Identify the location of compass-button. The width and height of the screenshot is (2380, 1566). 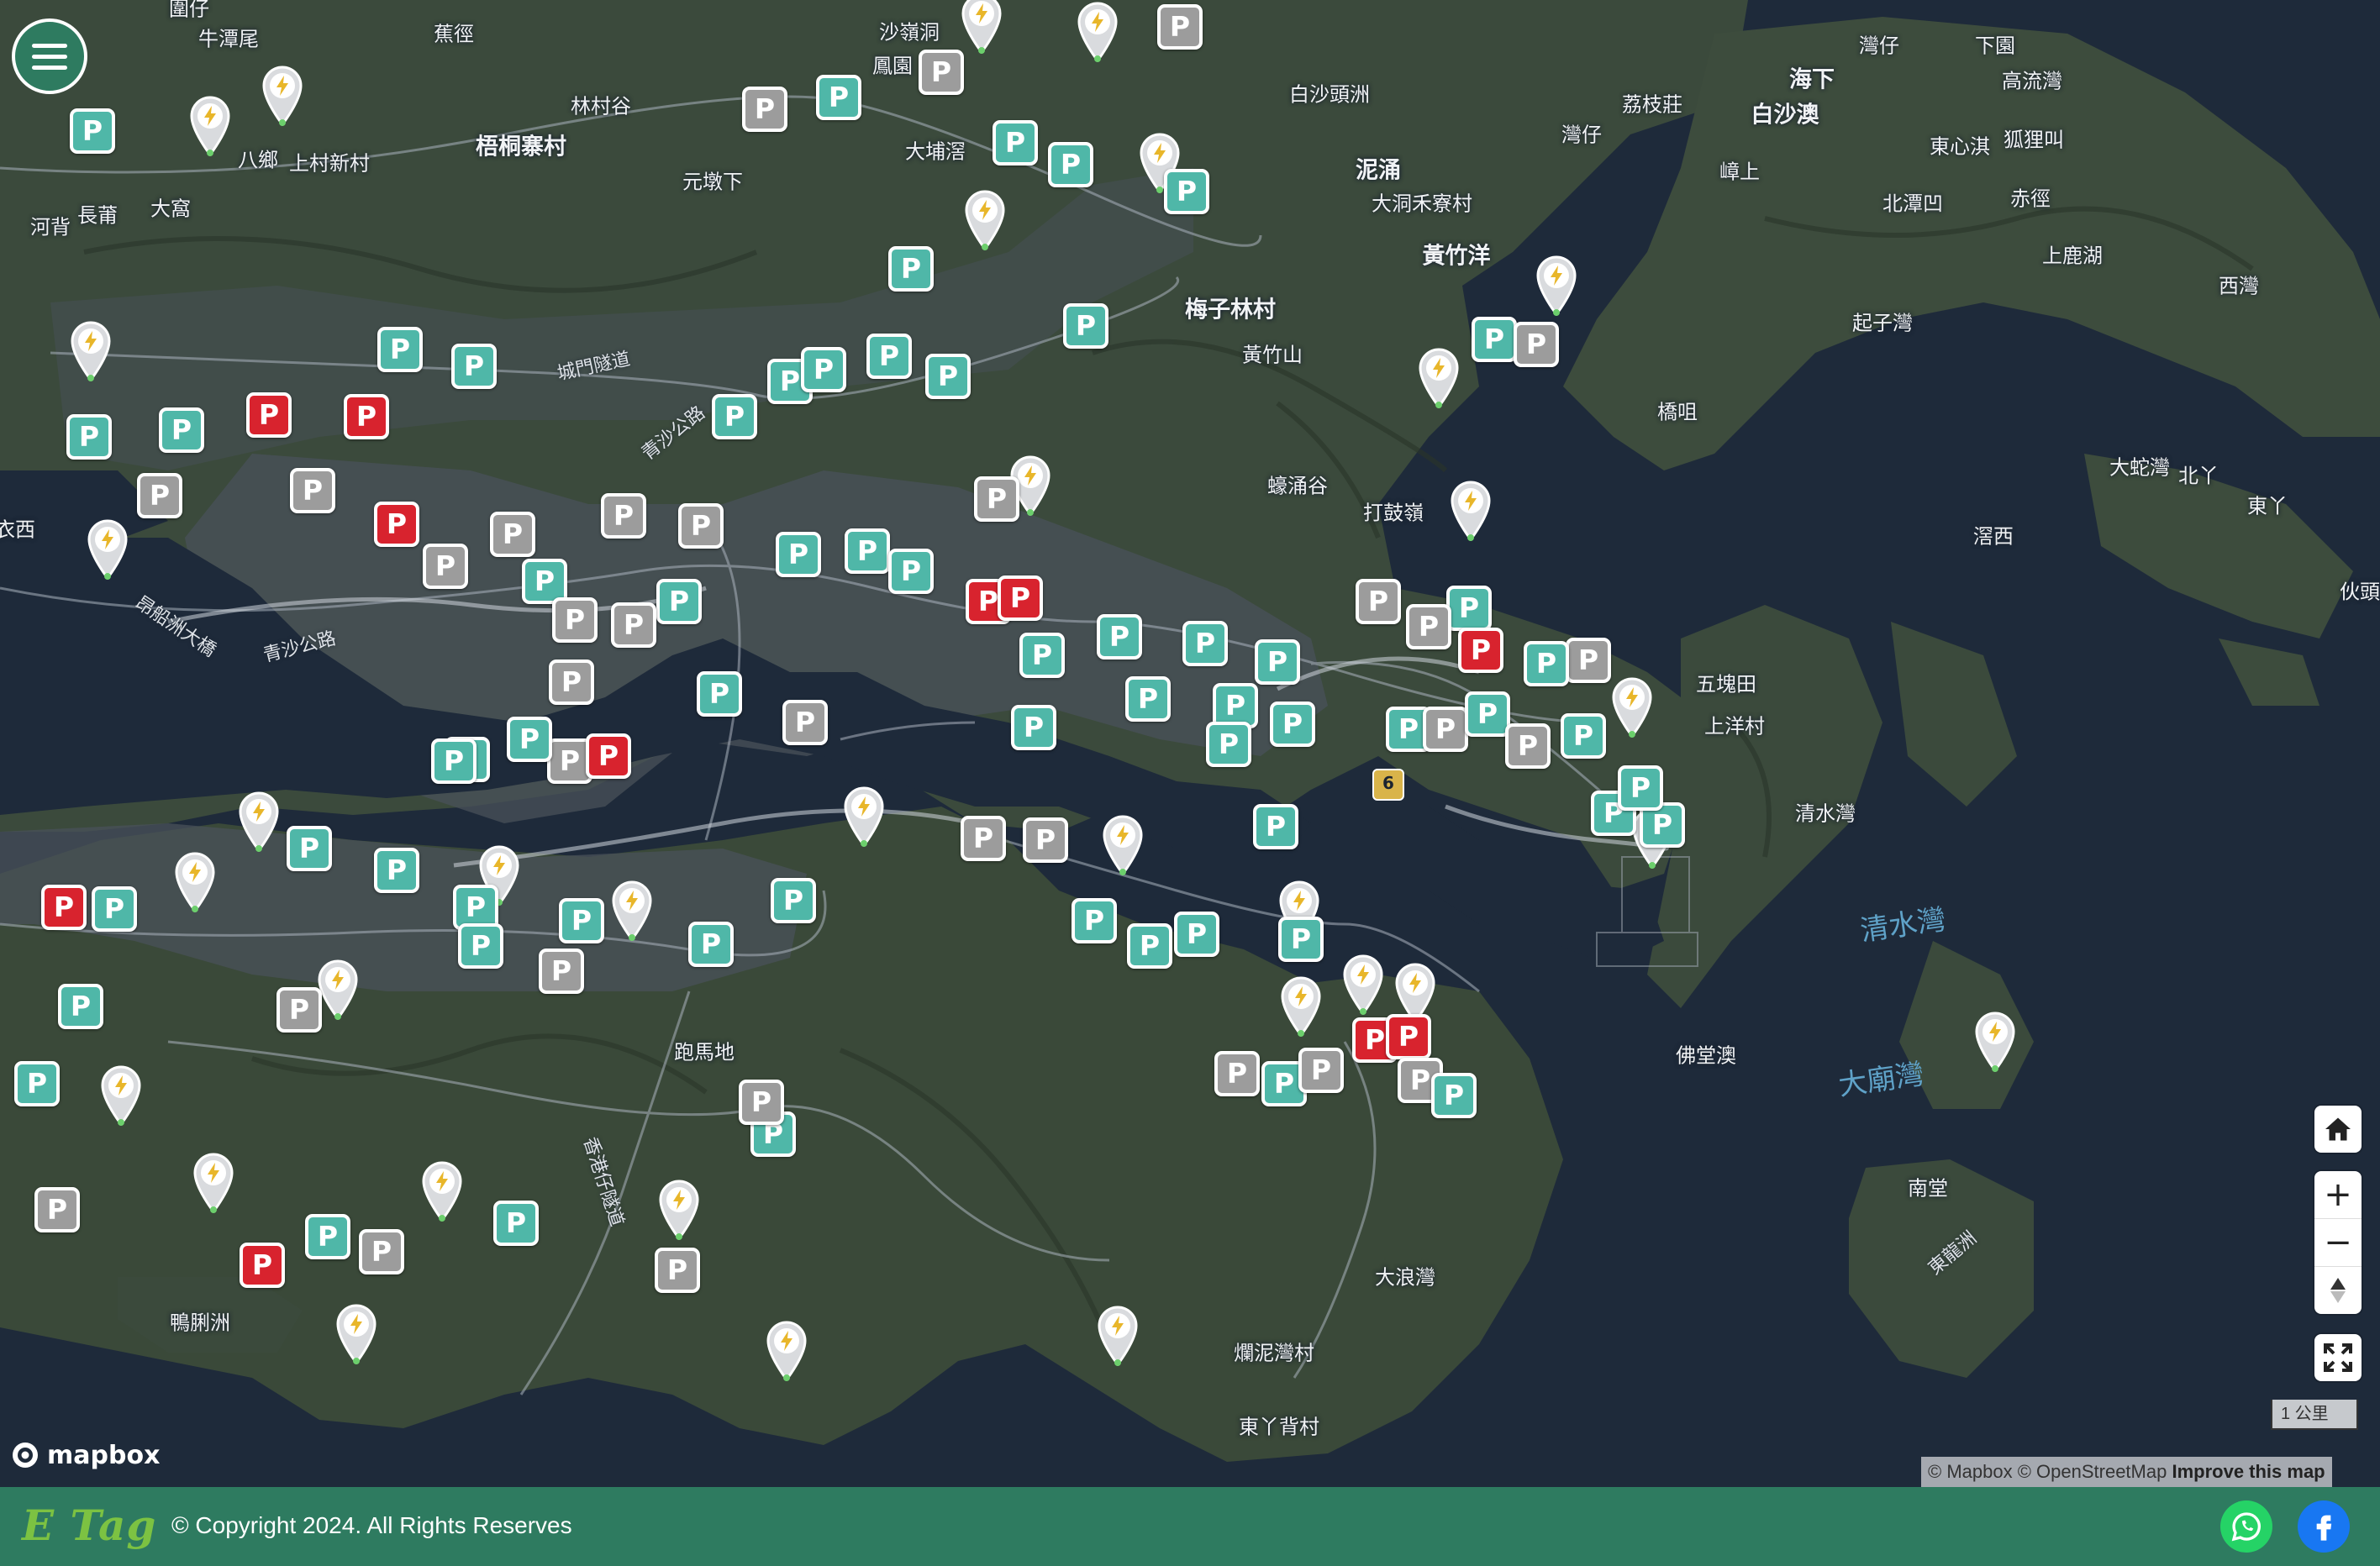
(2338, 1290).